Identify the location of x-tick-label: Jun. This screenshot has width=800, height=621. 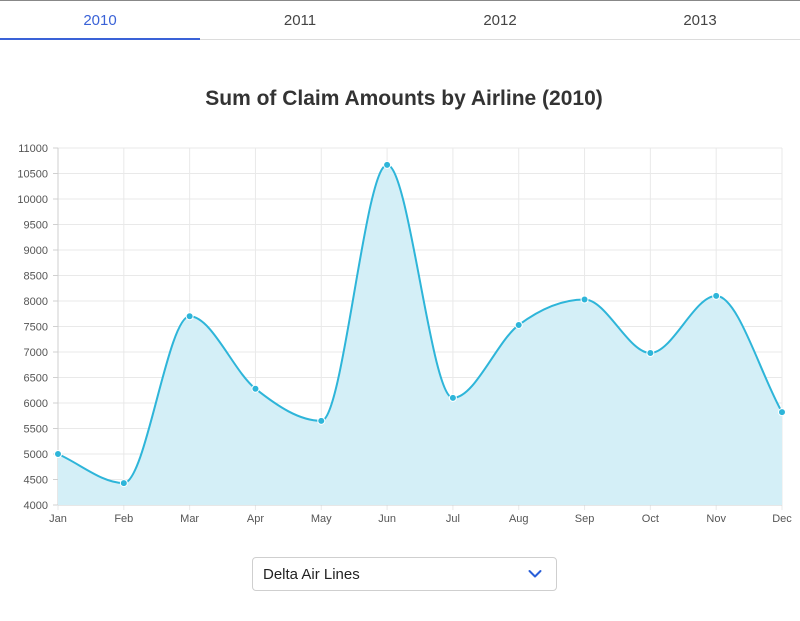
(387, 519).